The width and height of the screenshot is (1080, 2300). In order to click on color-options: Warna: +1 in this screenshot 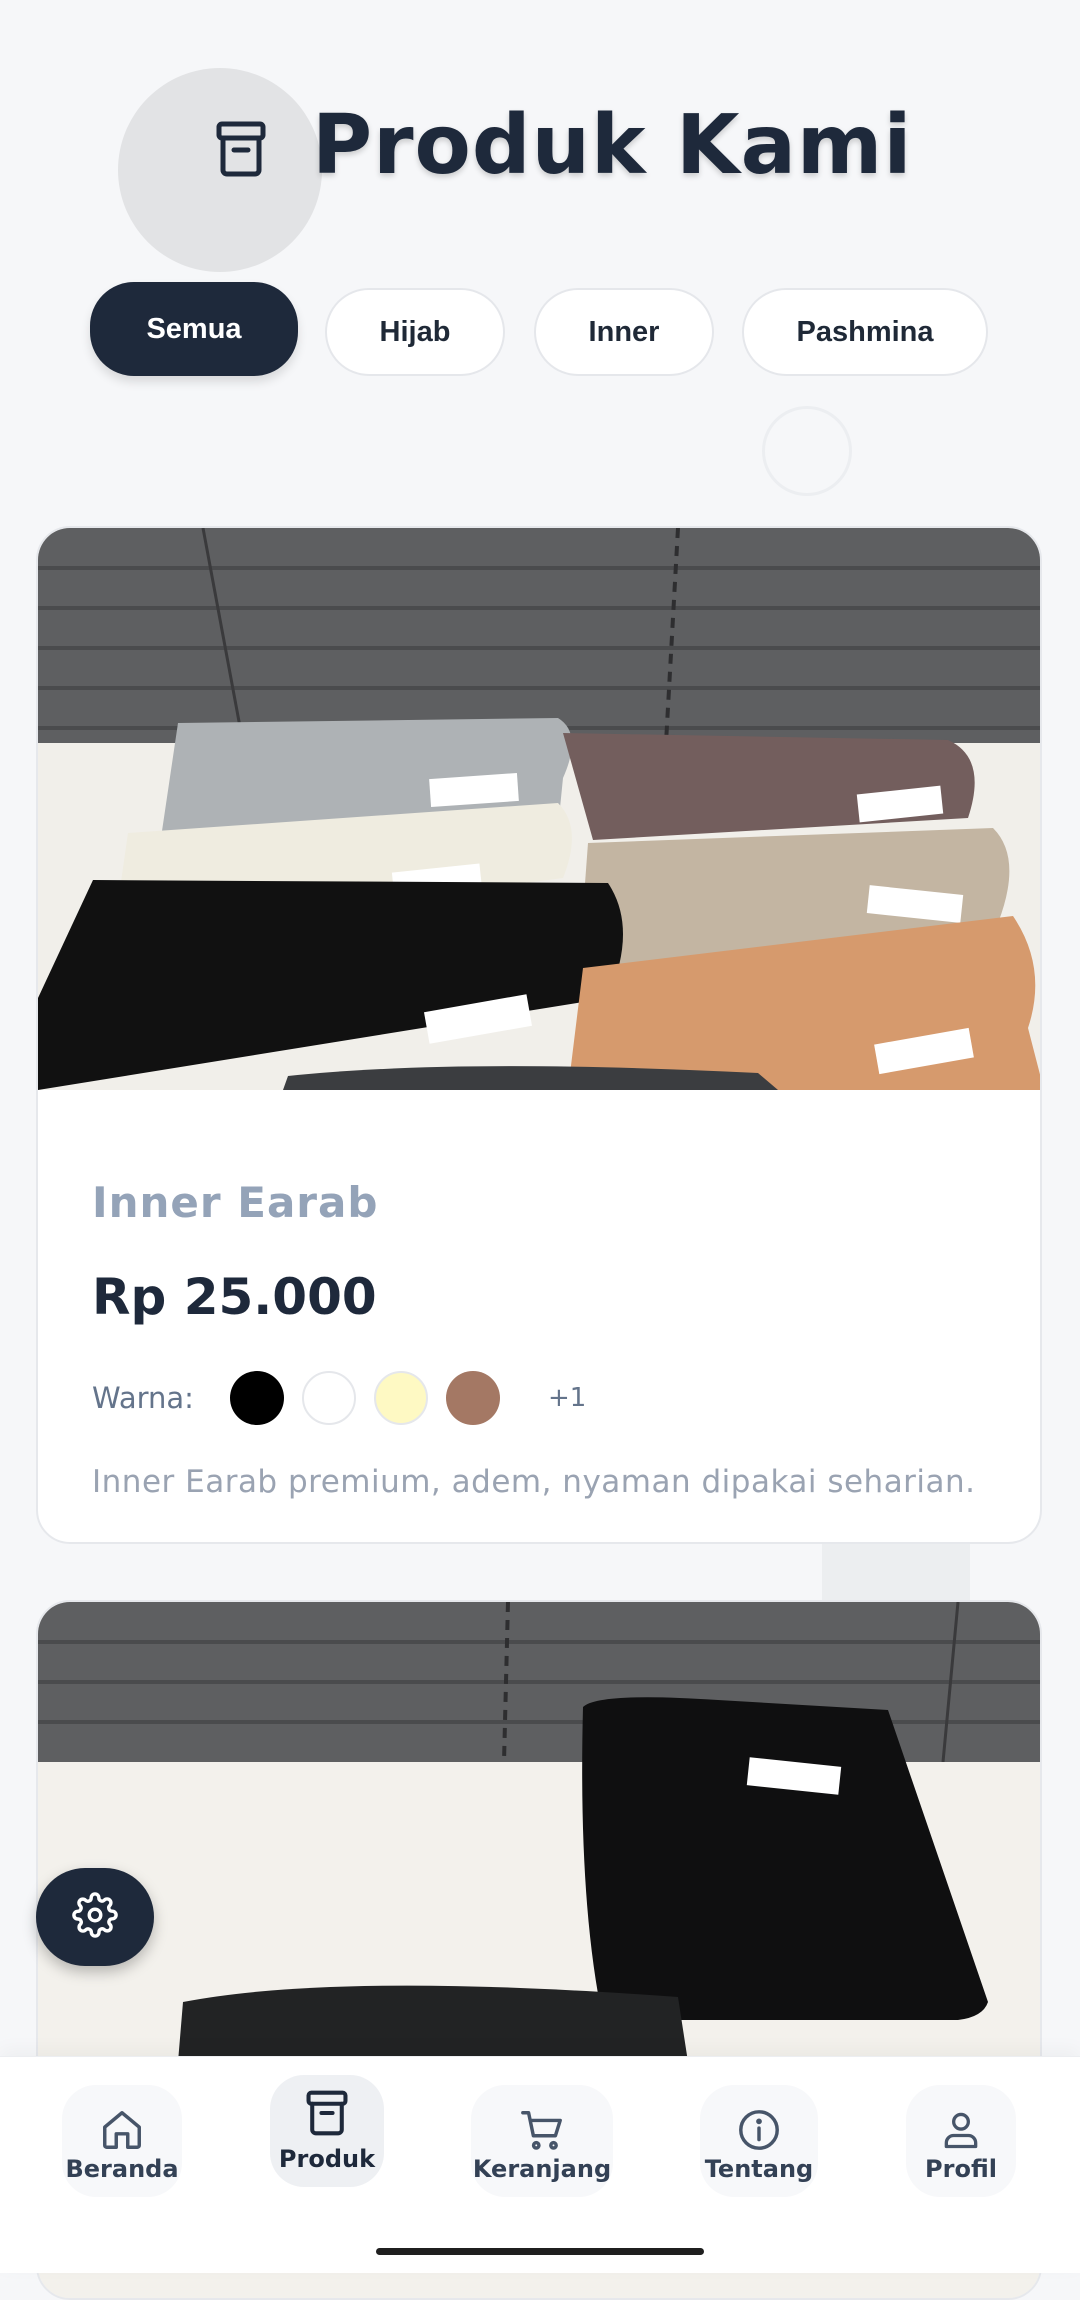, I will do `click(339, 1398)`.